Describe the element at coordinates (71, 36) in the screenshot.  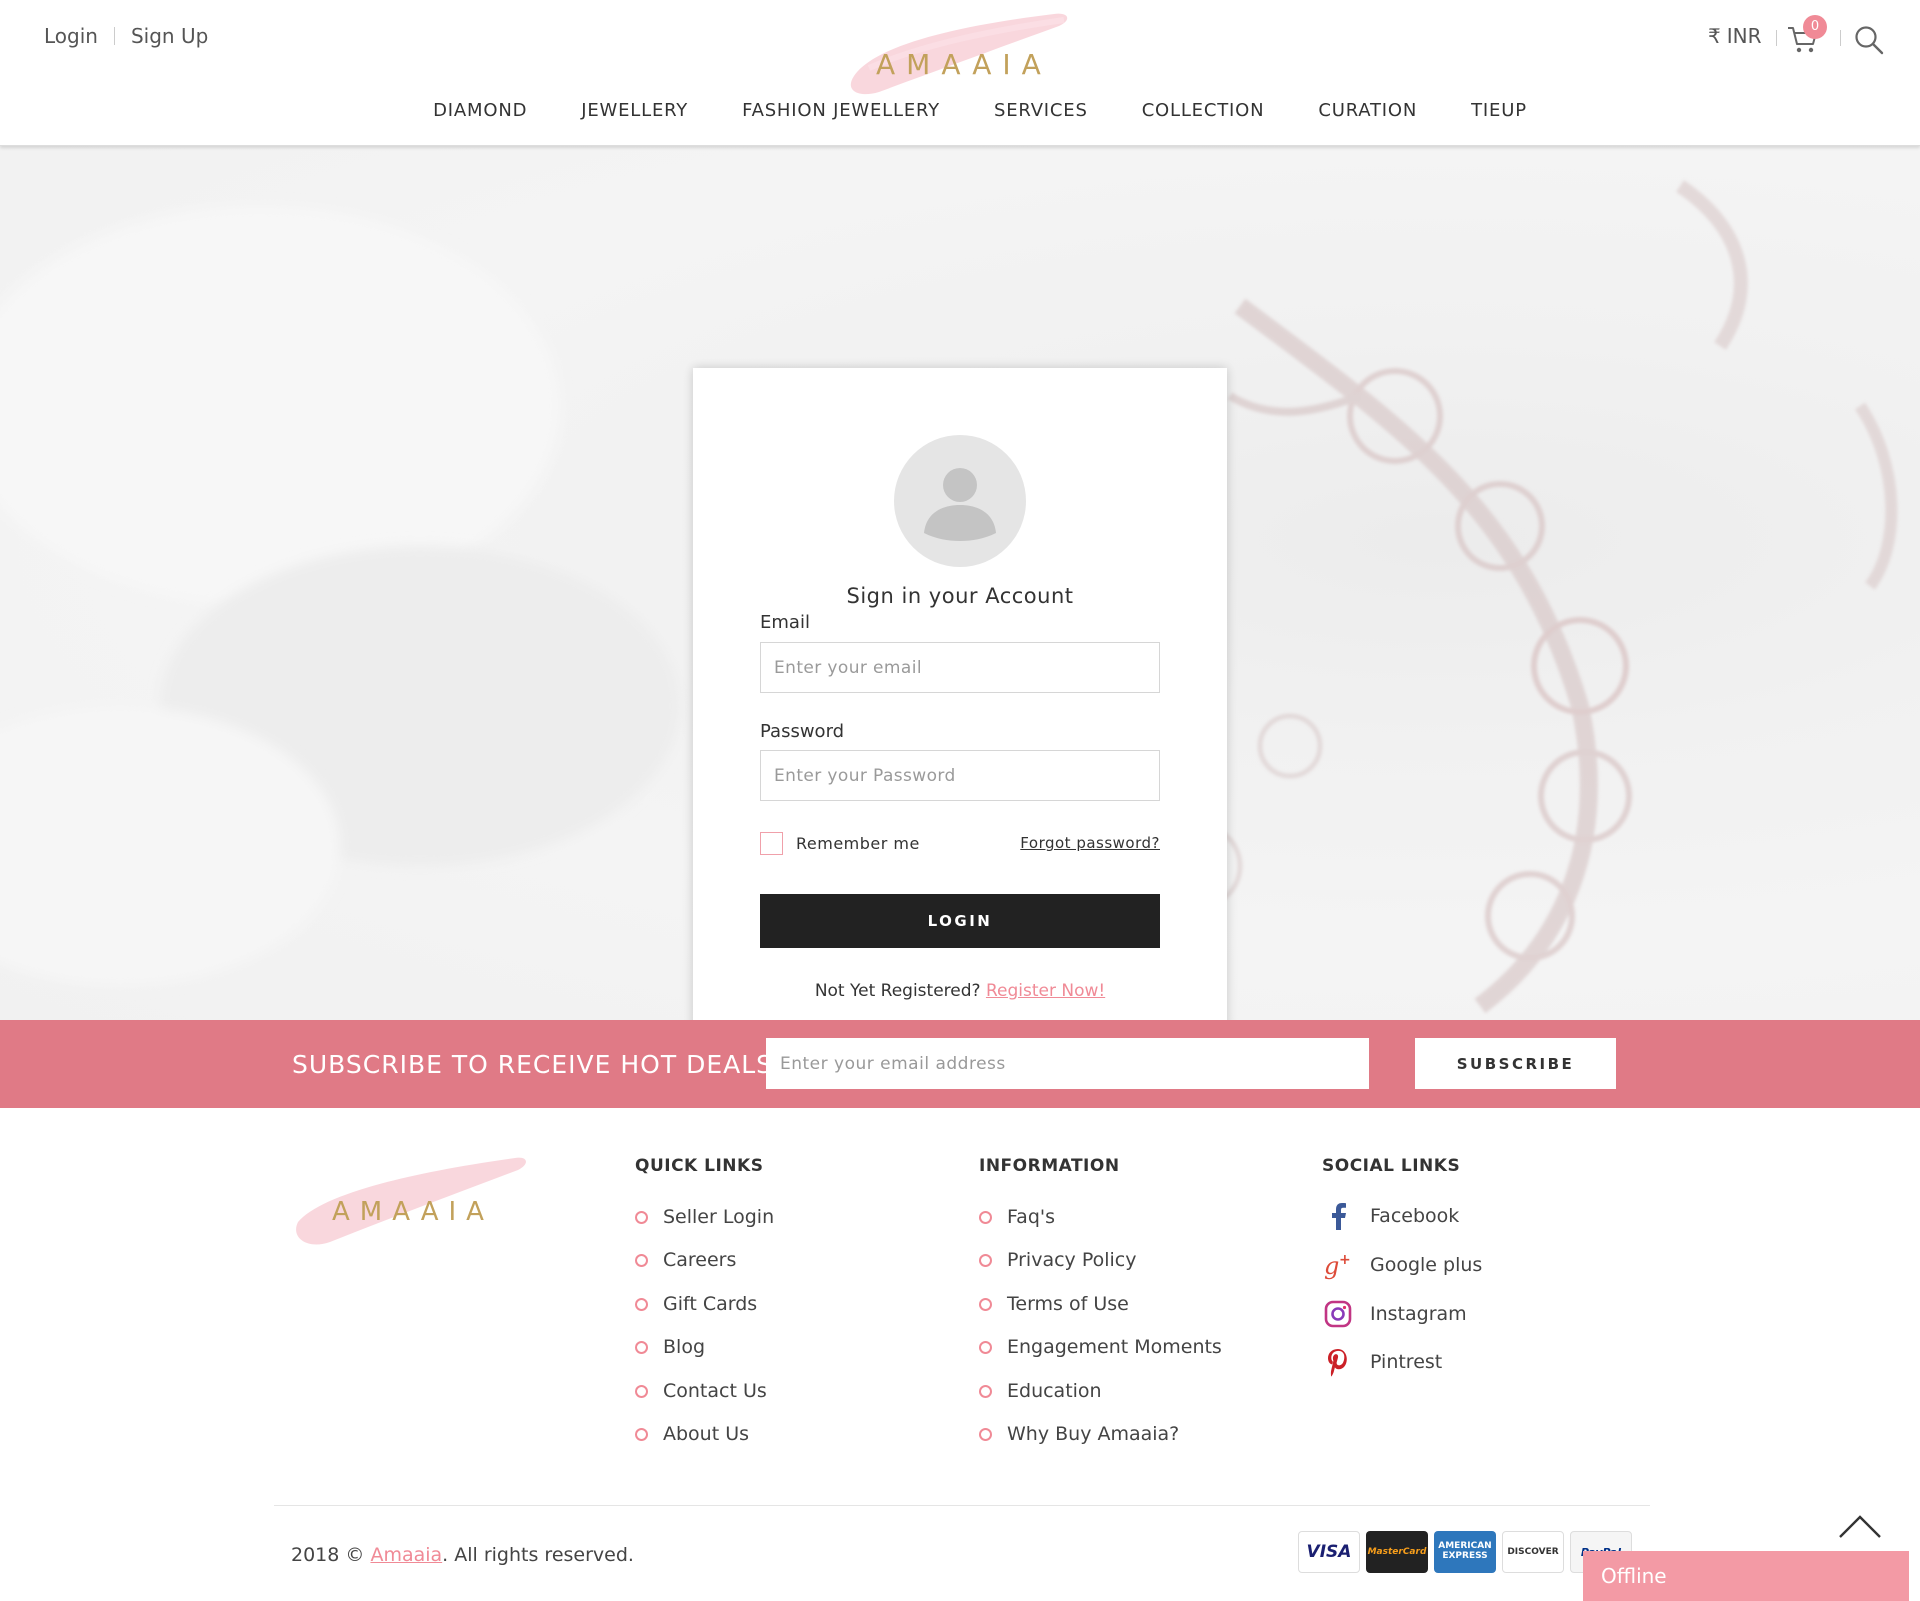
I see `login-link: Login` at that location.